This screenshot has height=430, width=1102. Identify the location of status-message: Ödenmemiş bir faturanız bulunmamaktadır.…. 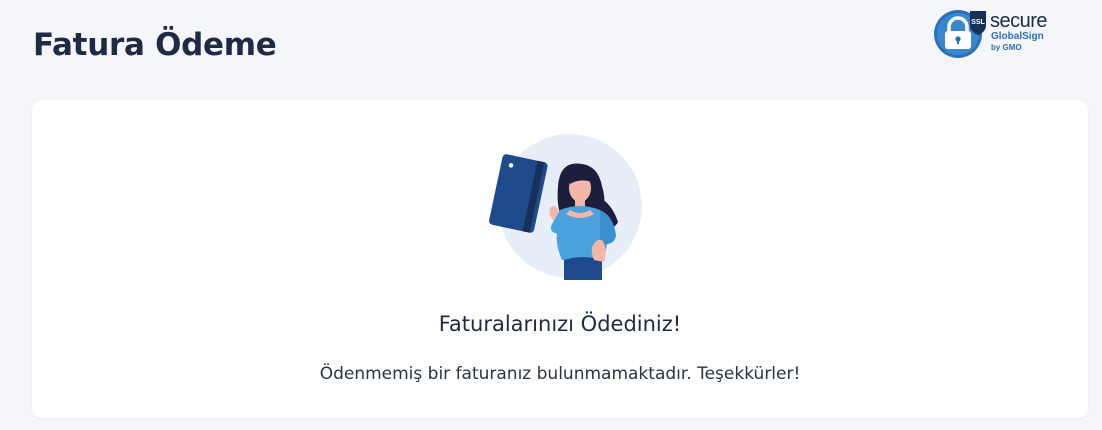
(560, 374).